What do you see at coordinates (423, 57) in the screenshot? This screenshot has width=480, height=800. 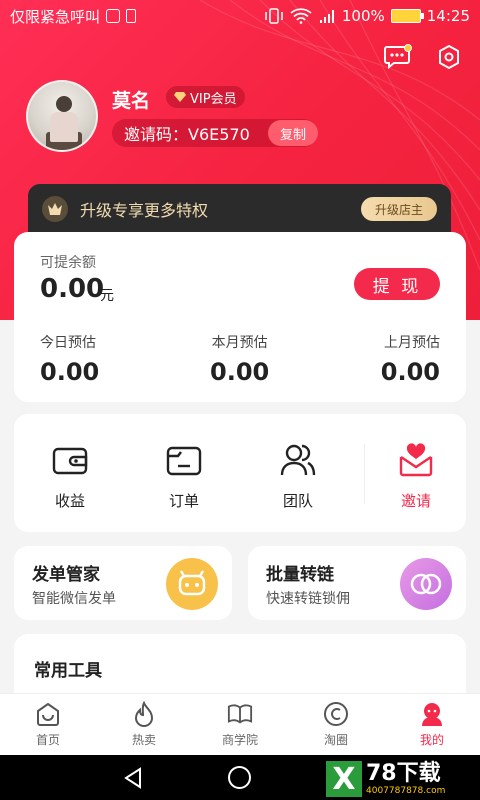 I see `header-actions` at bounding box center [423, 57].